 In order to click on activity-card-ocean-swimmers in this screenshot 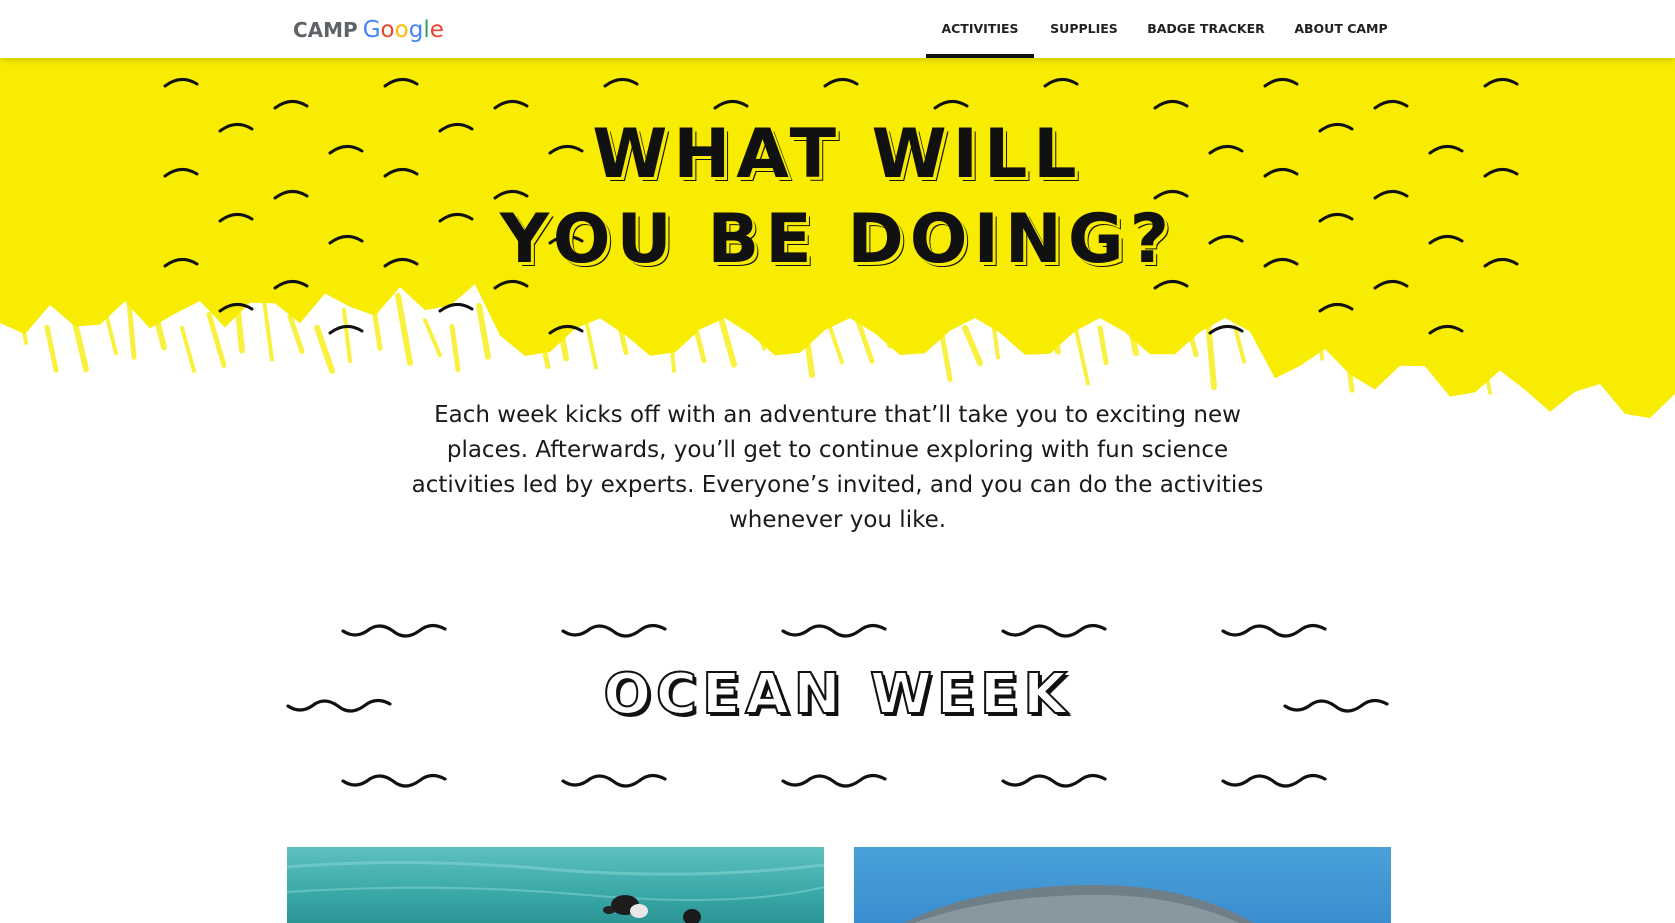, I will do `click(555, 885)`.